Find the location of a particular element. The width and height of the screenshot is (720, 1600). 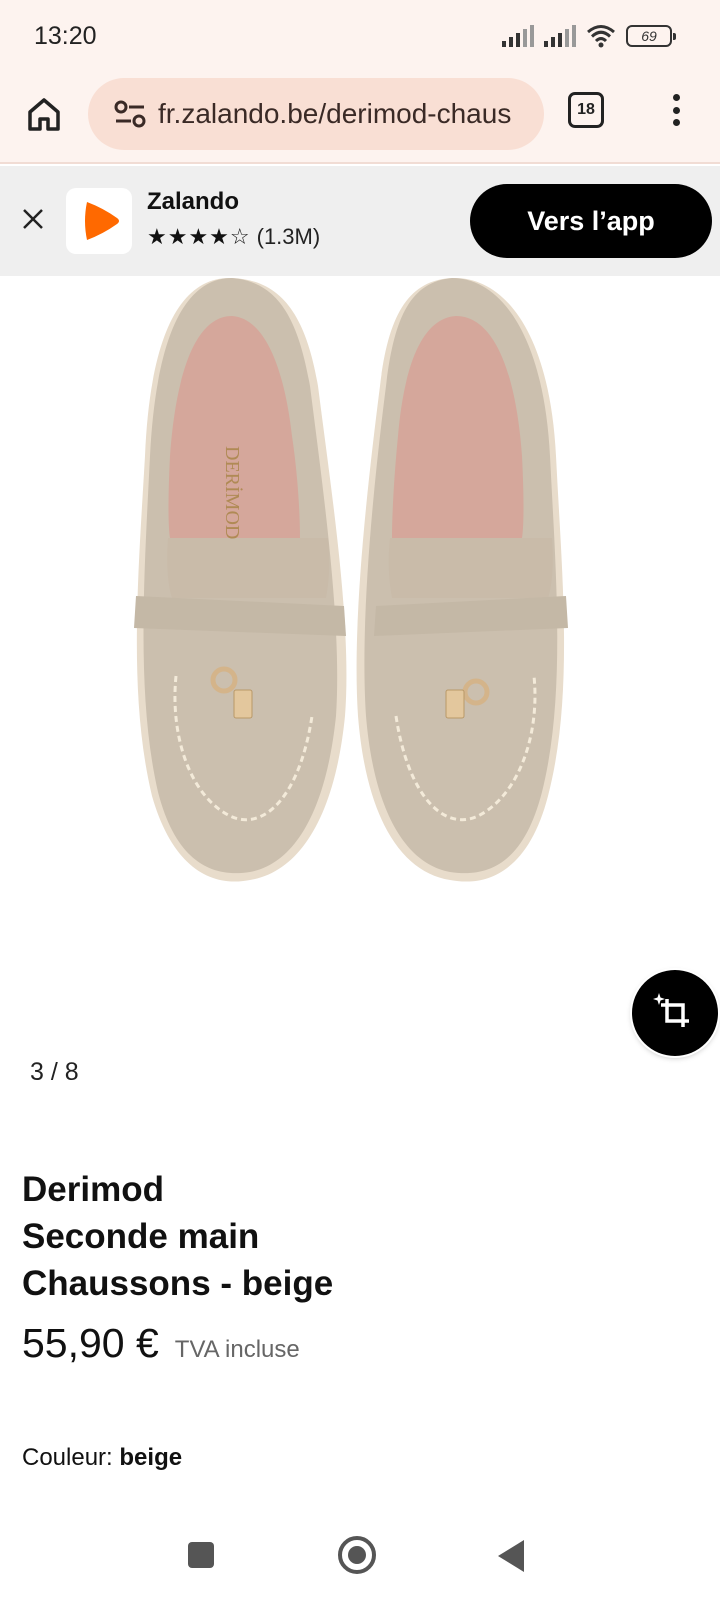

zalando-logo-icon is located at coordinates (102, 221).